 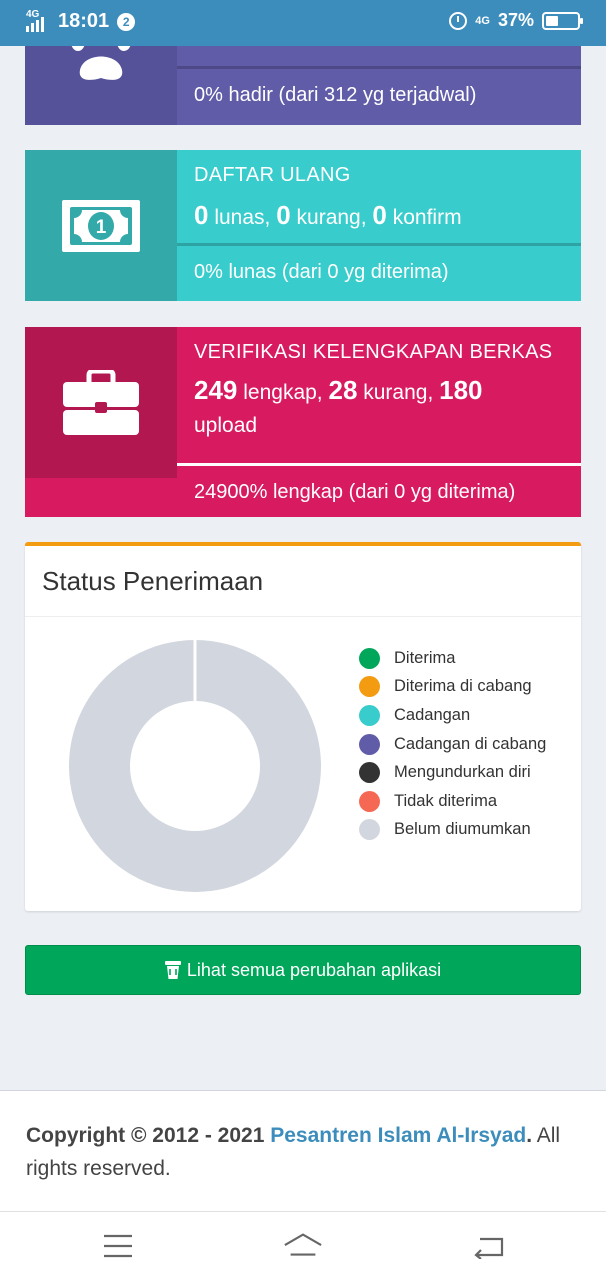 What do you see at coordinates (463, 686) in the screenshot?
I see `legend-label: Diterima di cabang` at bounding box center [463, 686].